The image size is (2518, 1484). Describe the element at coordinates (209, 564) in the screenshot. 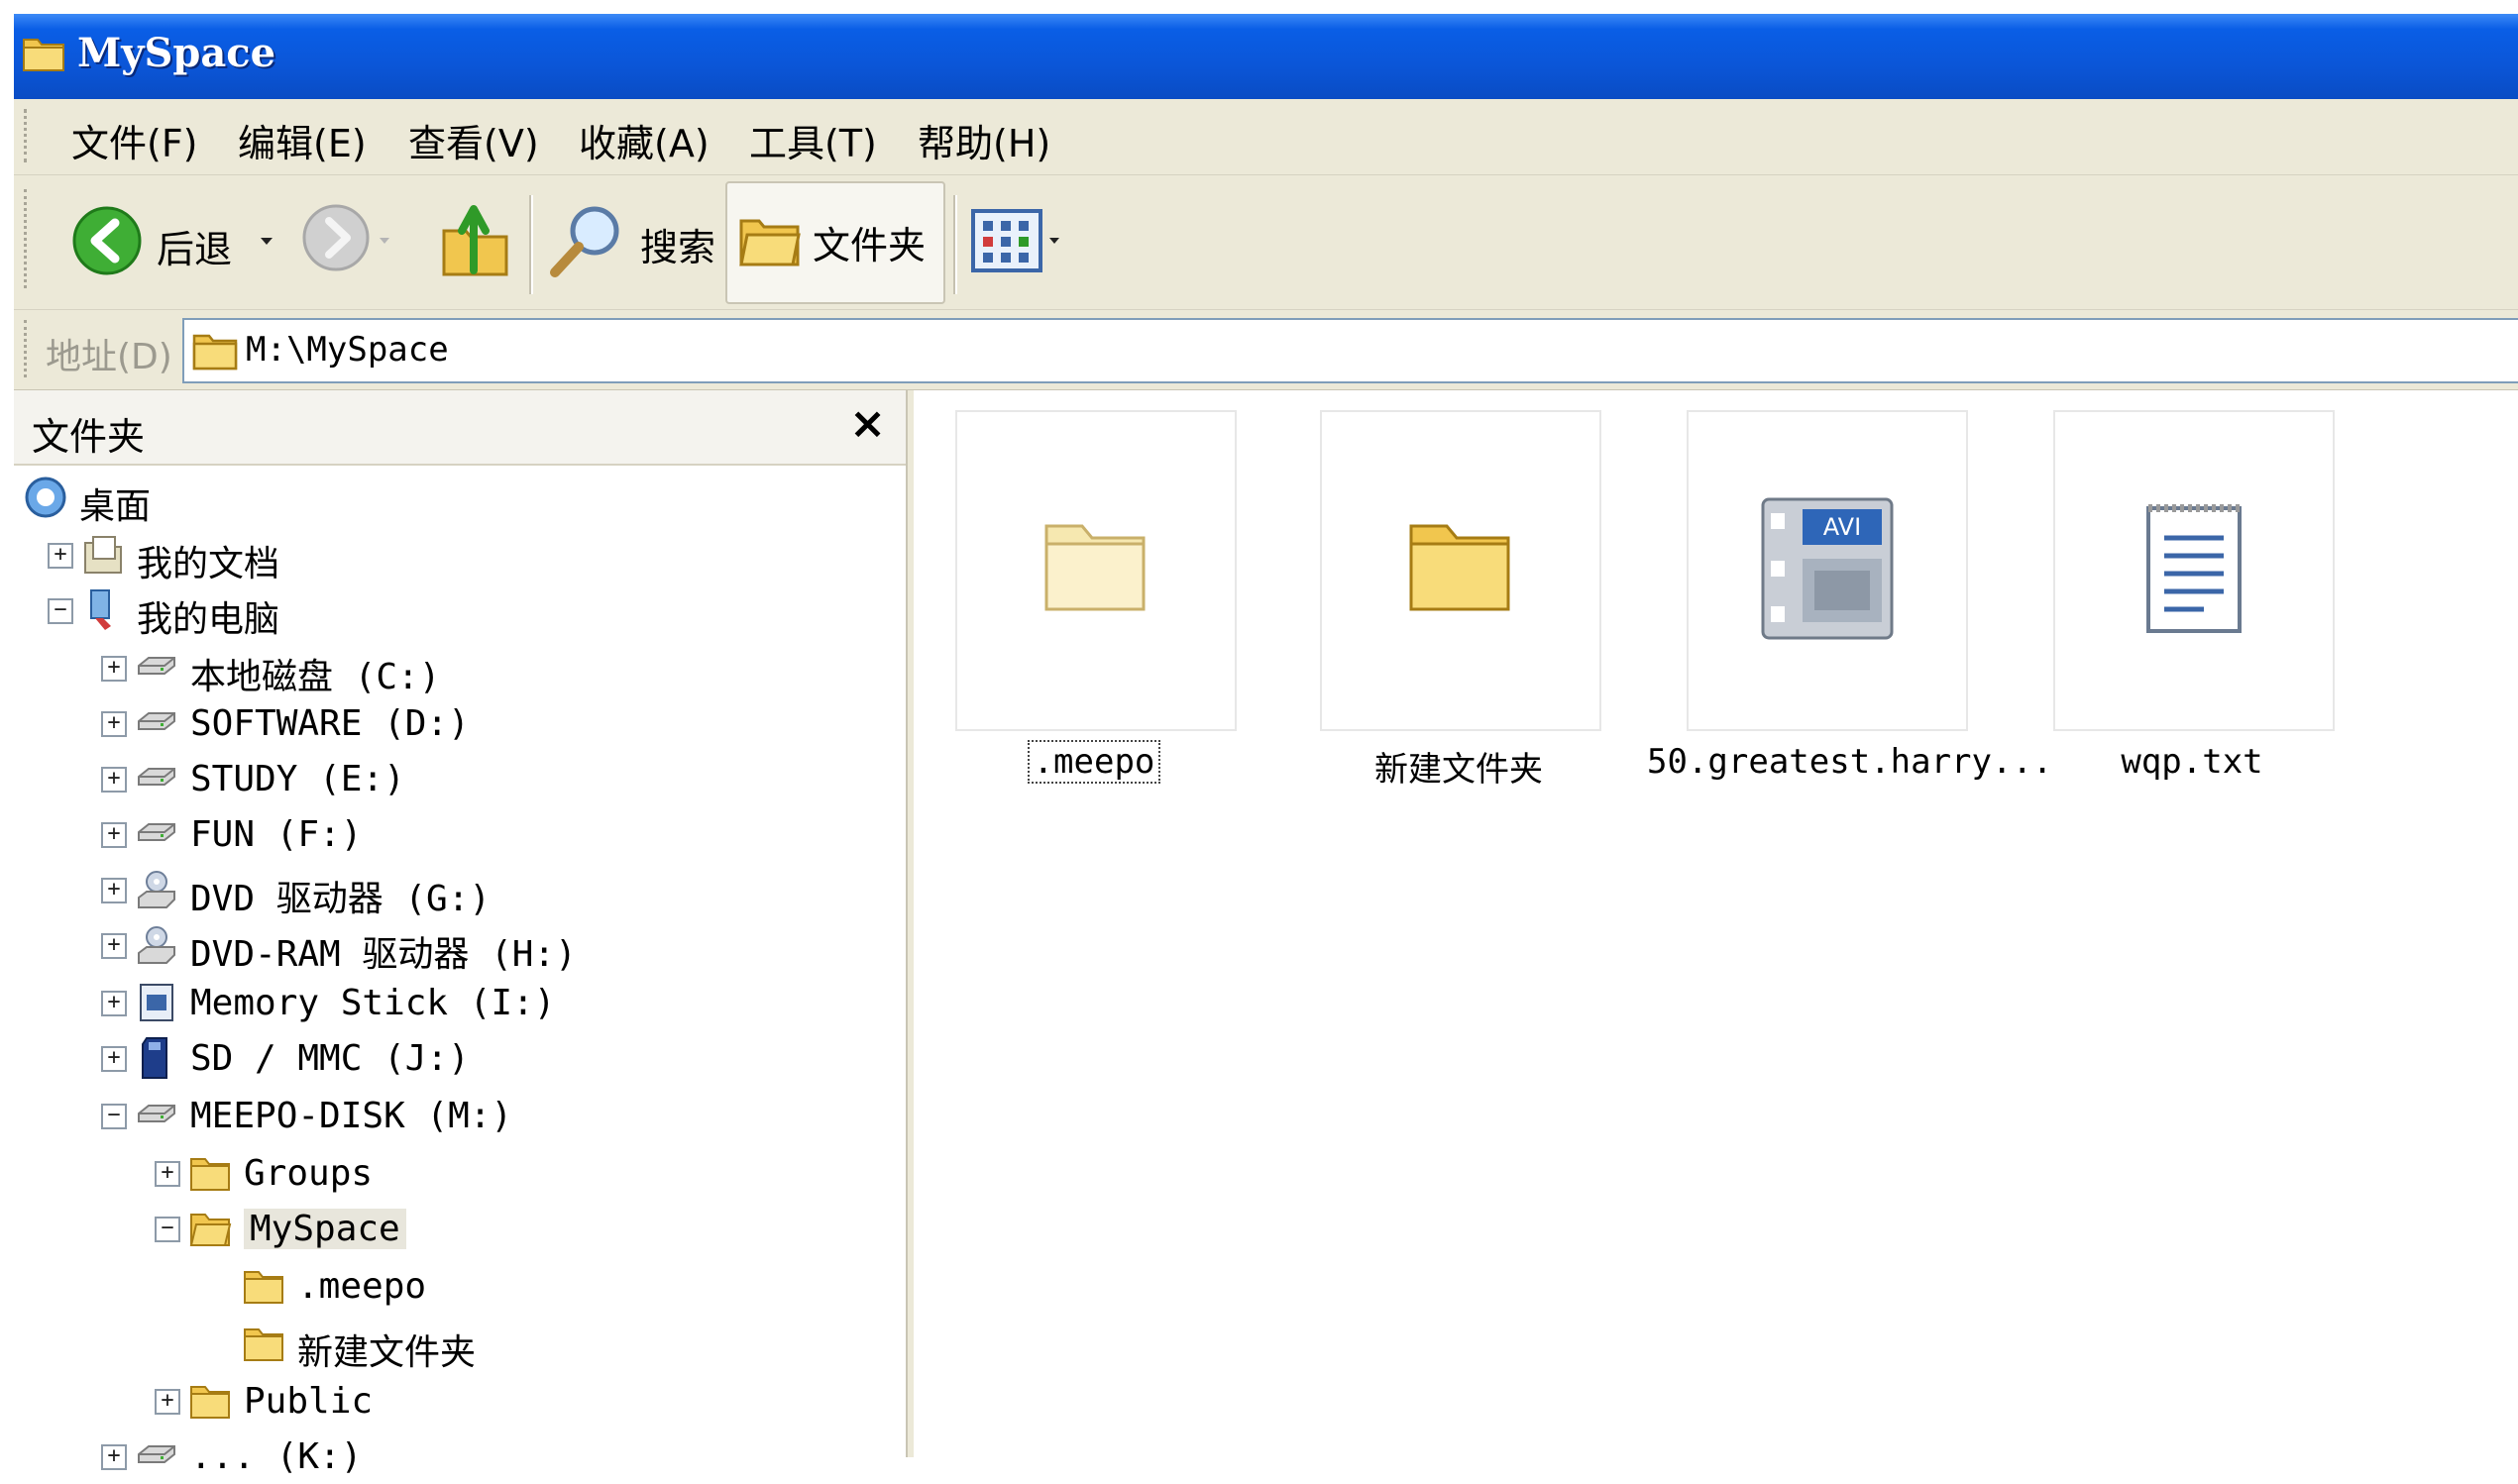

I see `tree-item-label: 我的文档` at that location.